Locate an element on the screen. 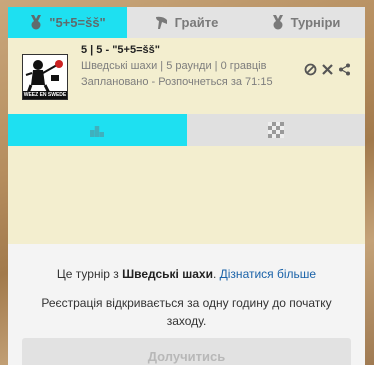  close-icon is located at coordinates (327, 69).